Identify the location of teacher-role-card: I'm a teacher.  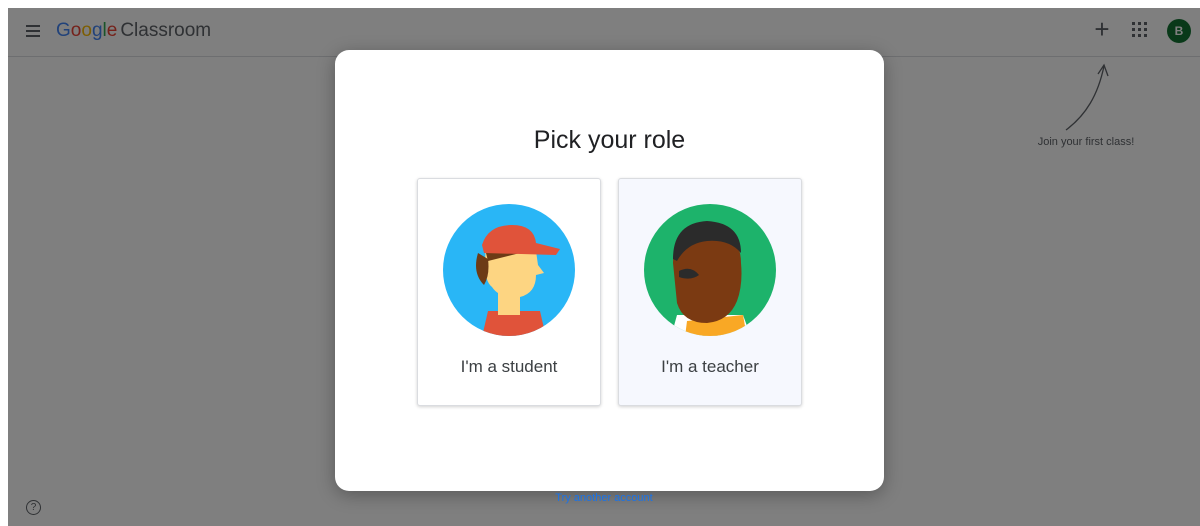
(710, 292).